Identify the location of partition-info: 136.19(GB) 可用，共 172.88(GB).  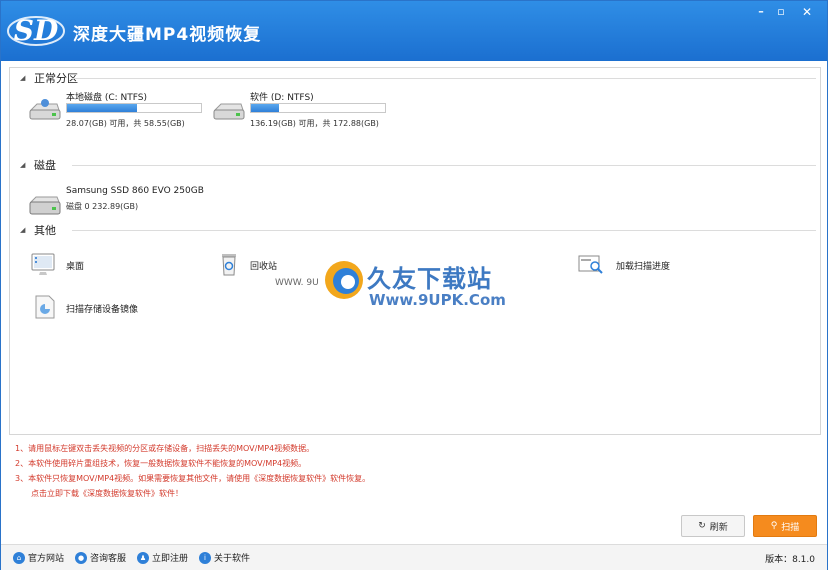
(314, 123).